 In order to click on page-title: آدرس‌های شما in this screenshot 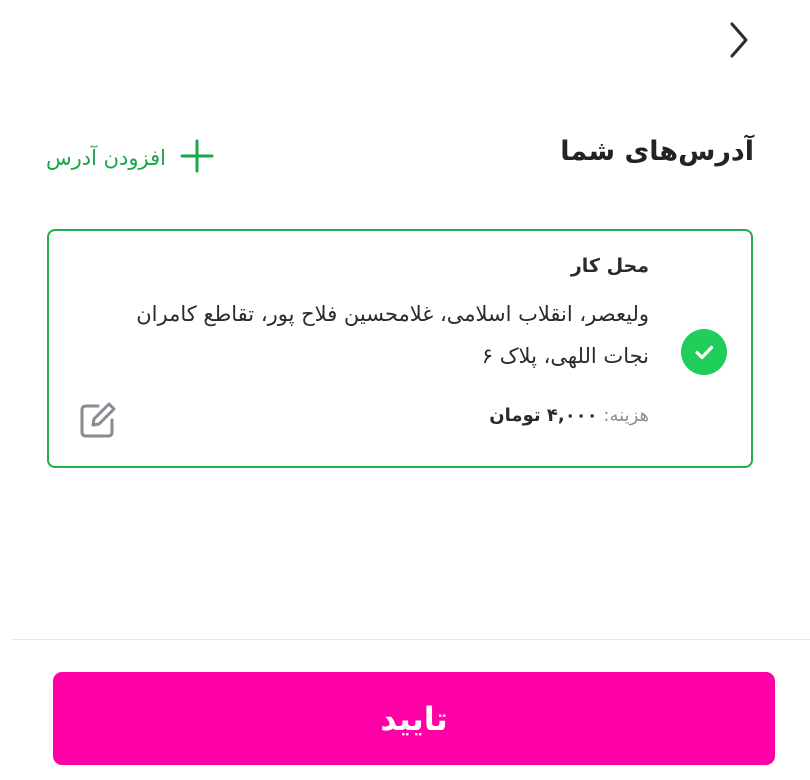, I will do `click(657, 151)`.